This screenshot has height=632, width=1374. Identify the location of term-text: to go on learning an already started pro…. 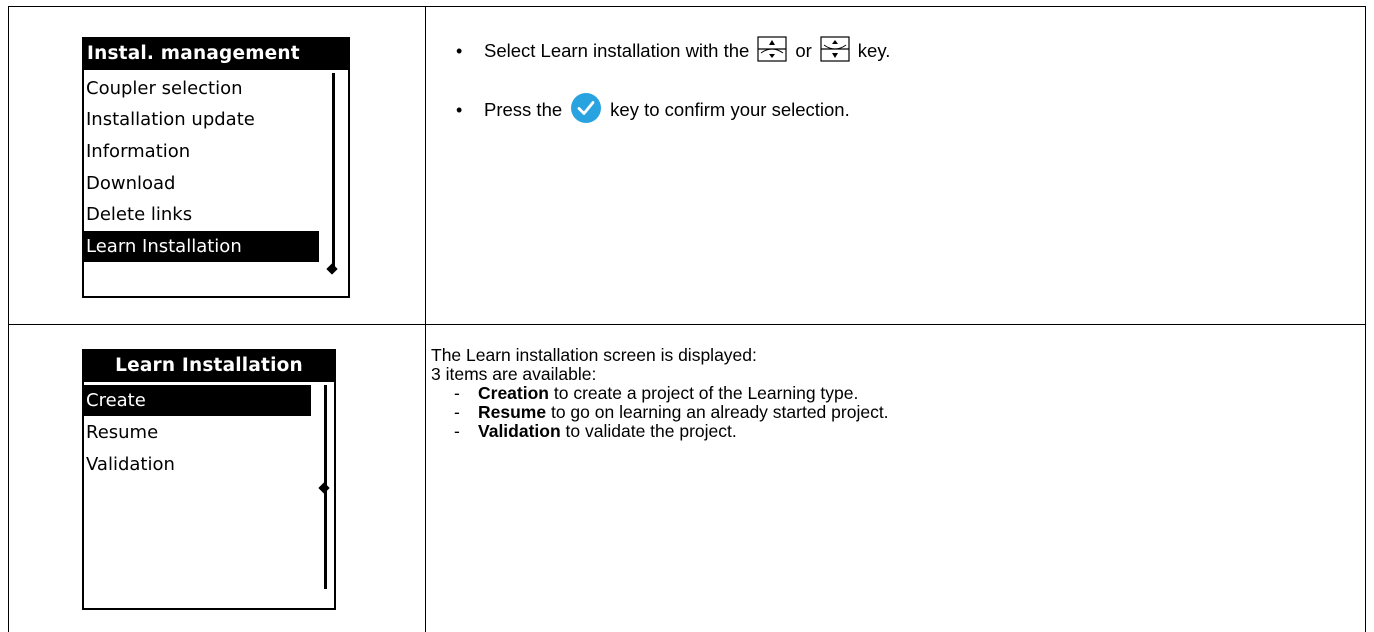
(719, 412).